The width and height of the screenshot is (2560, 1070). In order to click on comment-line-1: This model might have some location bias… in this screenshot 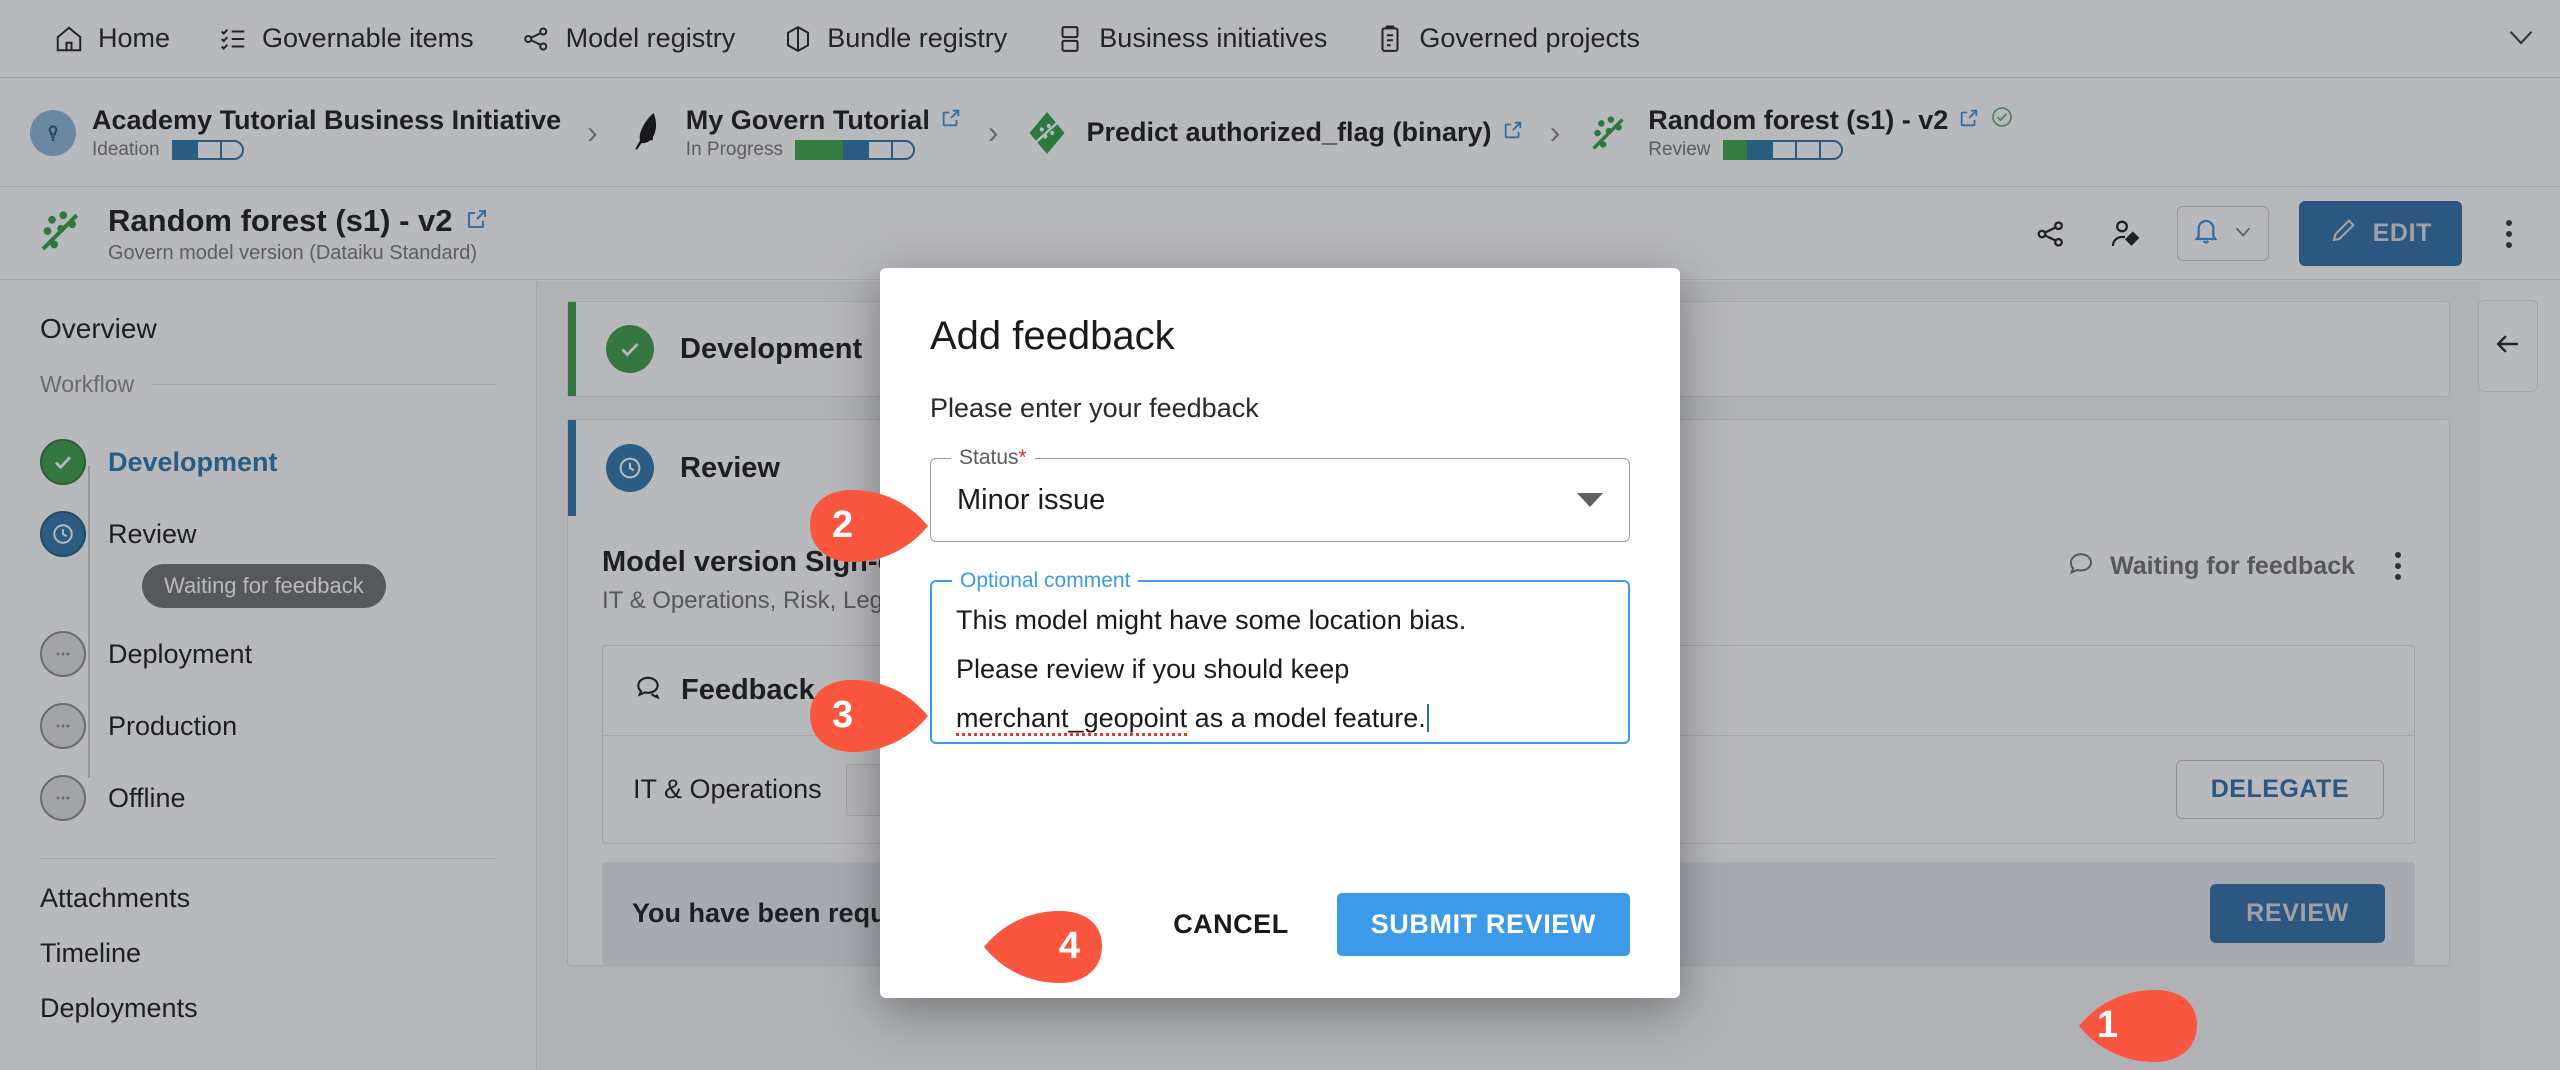, I will do `click(1211, 620)`.